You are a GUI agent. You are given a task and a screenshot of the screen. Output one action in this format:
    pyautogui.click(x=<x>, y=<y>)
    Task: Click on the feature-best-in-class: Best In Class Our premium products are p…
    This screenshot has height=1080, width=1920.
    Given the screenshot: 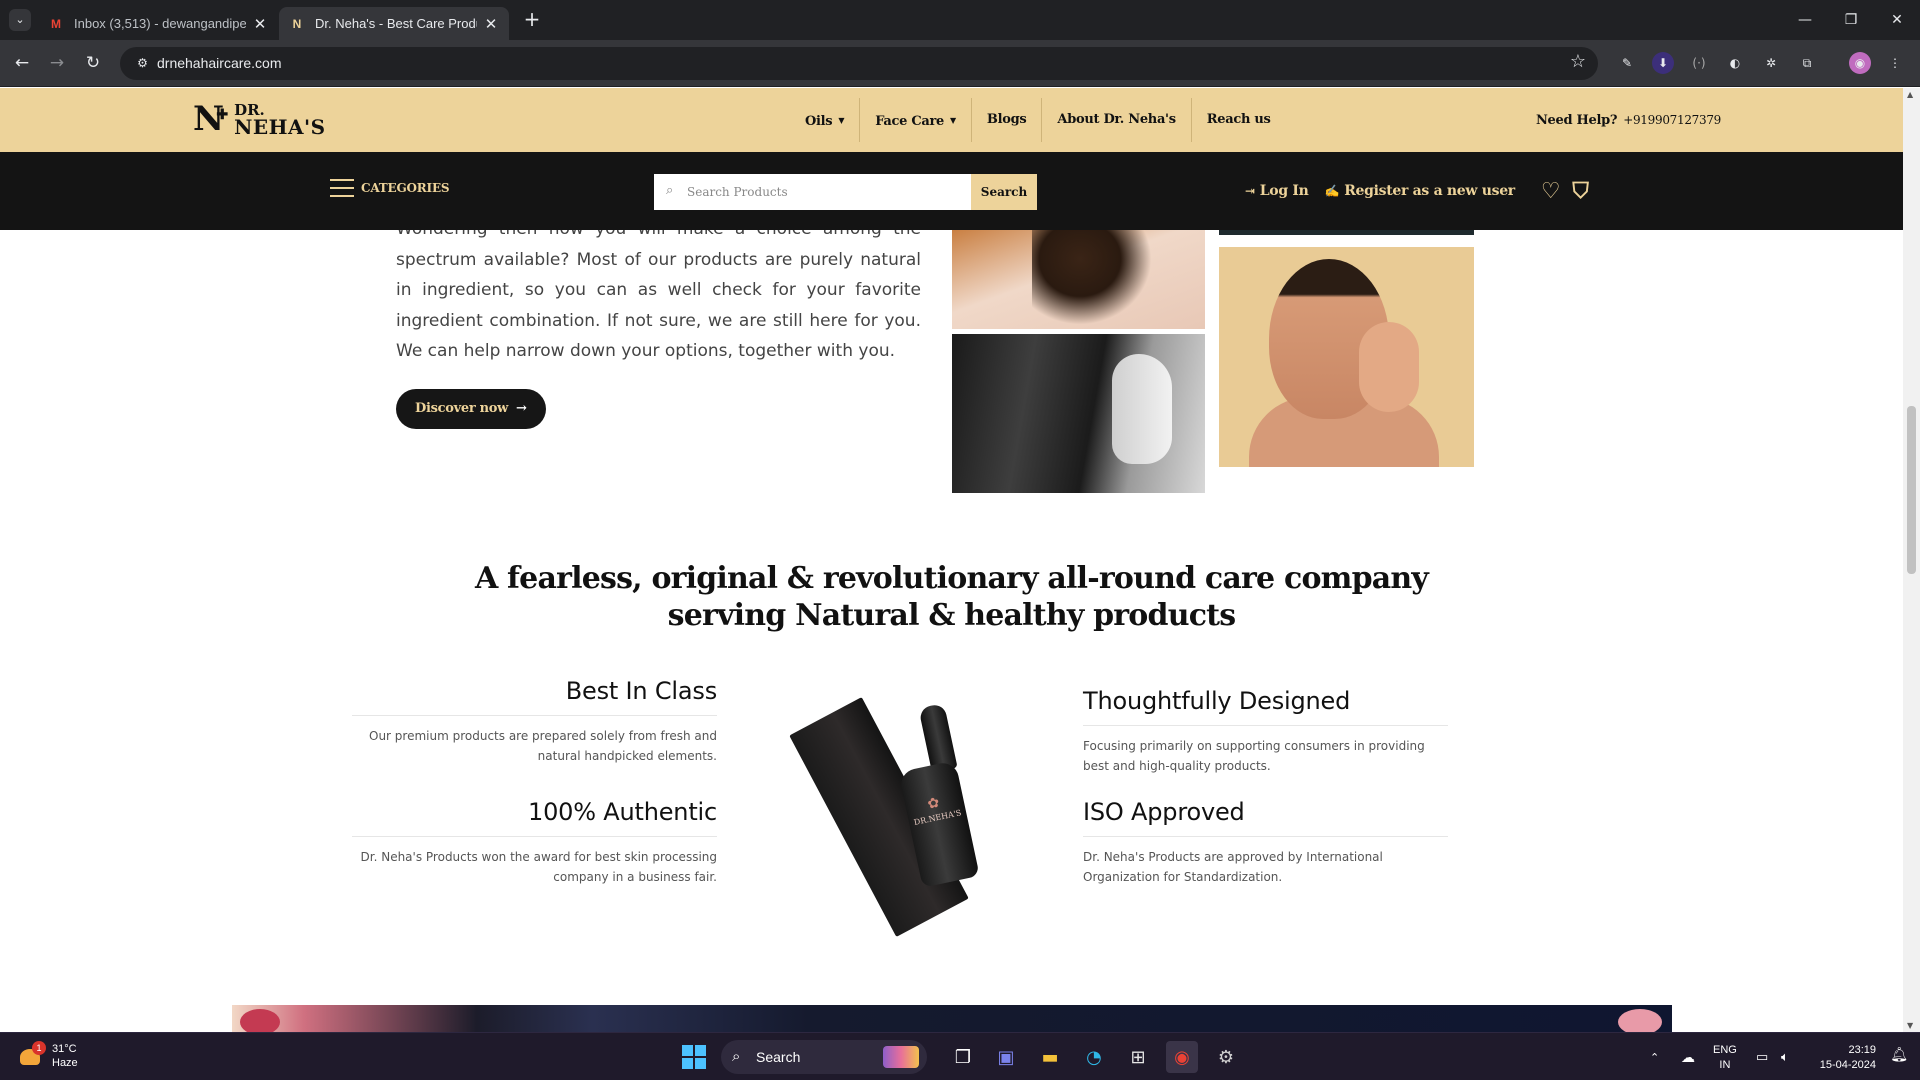 What is the action you would take?
    pyautogui.click(x=534, y=721)
    